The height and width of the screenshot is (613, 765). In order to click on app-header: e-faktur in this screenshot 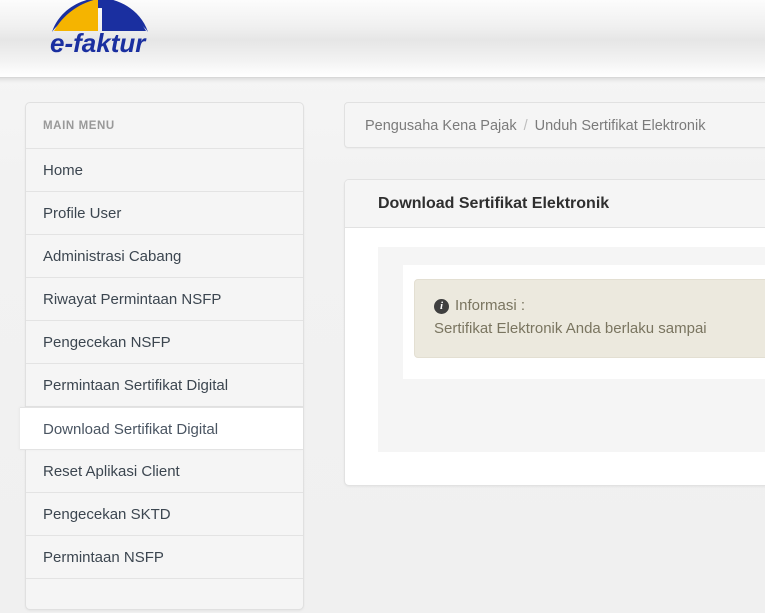, I will do `click(382, 39)`.